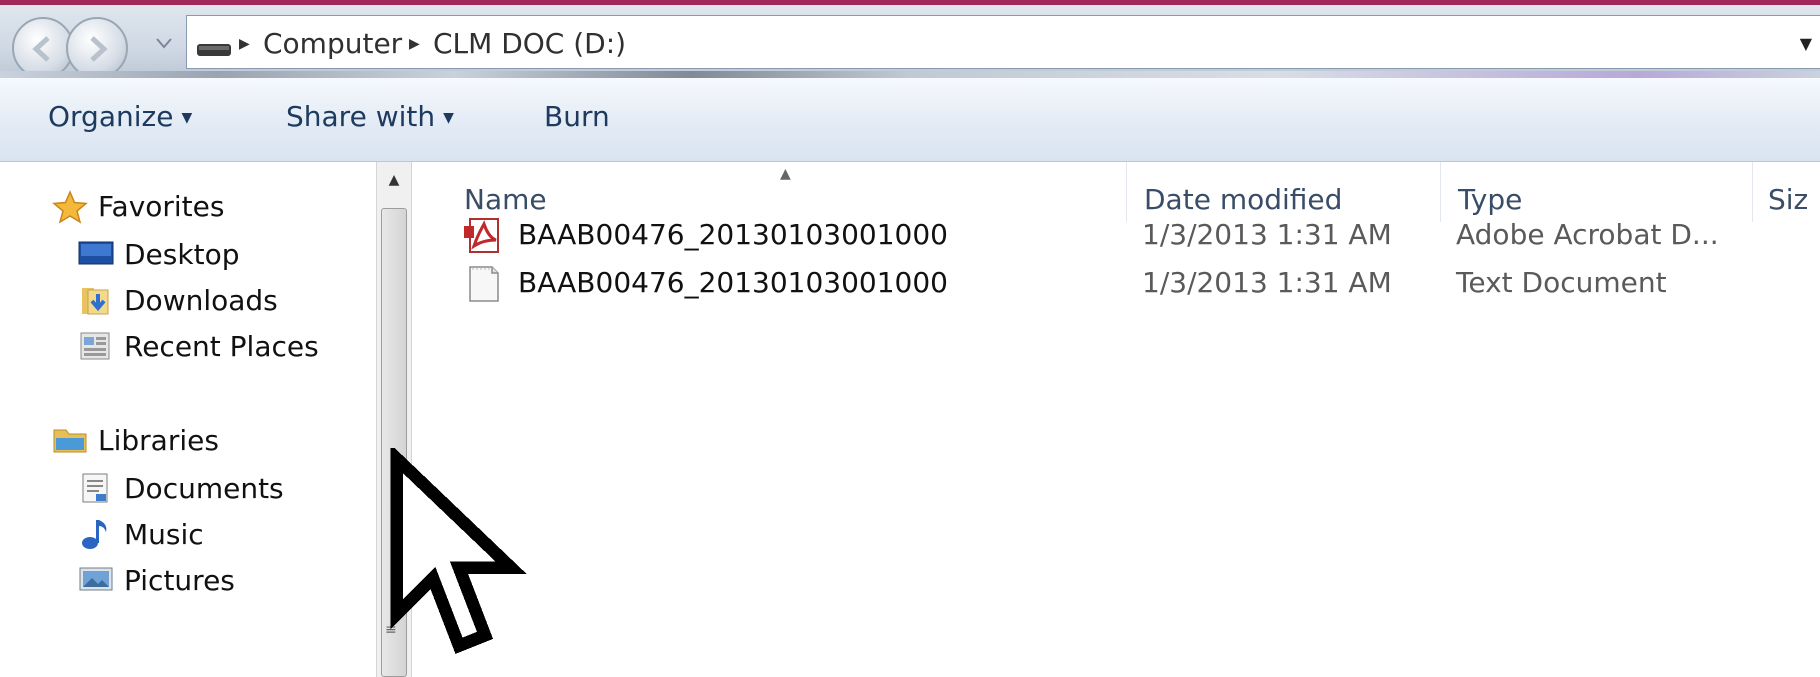 The image size is (1820, 677). What do you see at coordinates (164, 42) in the screenshot?
I see `recent-pages-dropdown-icon` at bounding box center [164, 42].